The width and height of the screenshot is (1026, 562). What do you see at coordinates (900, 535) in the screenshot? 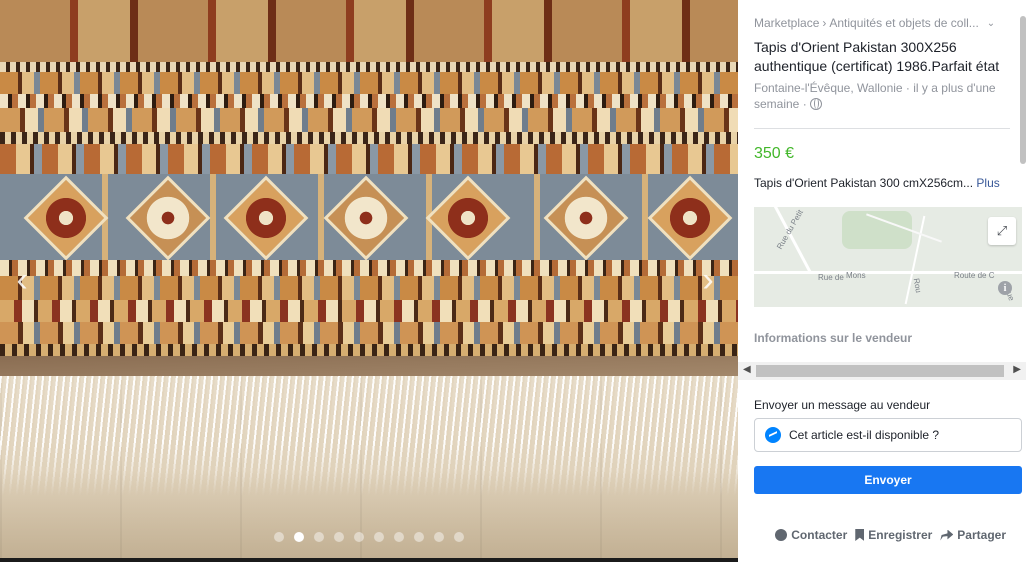
I see `save-label: Enregistrer` at bounding box center [900, 535].